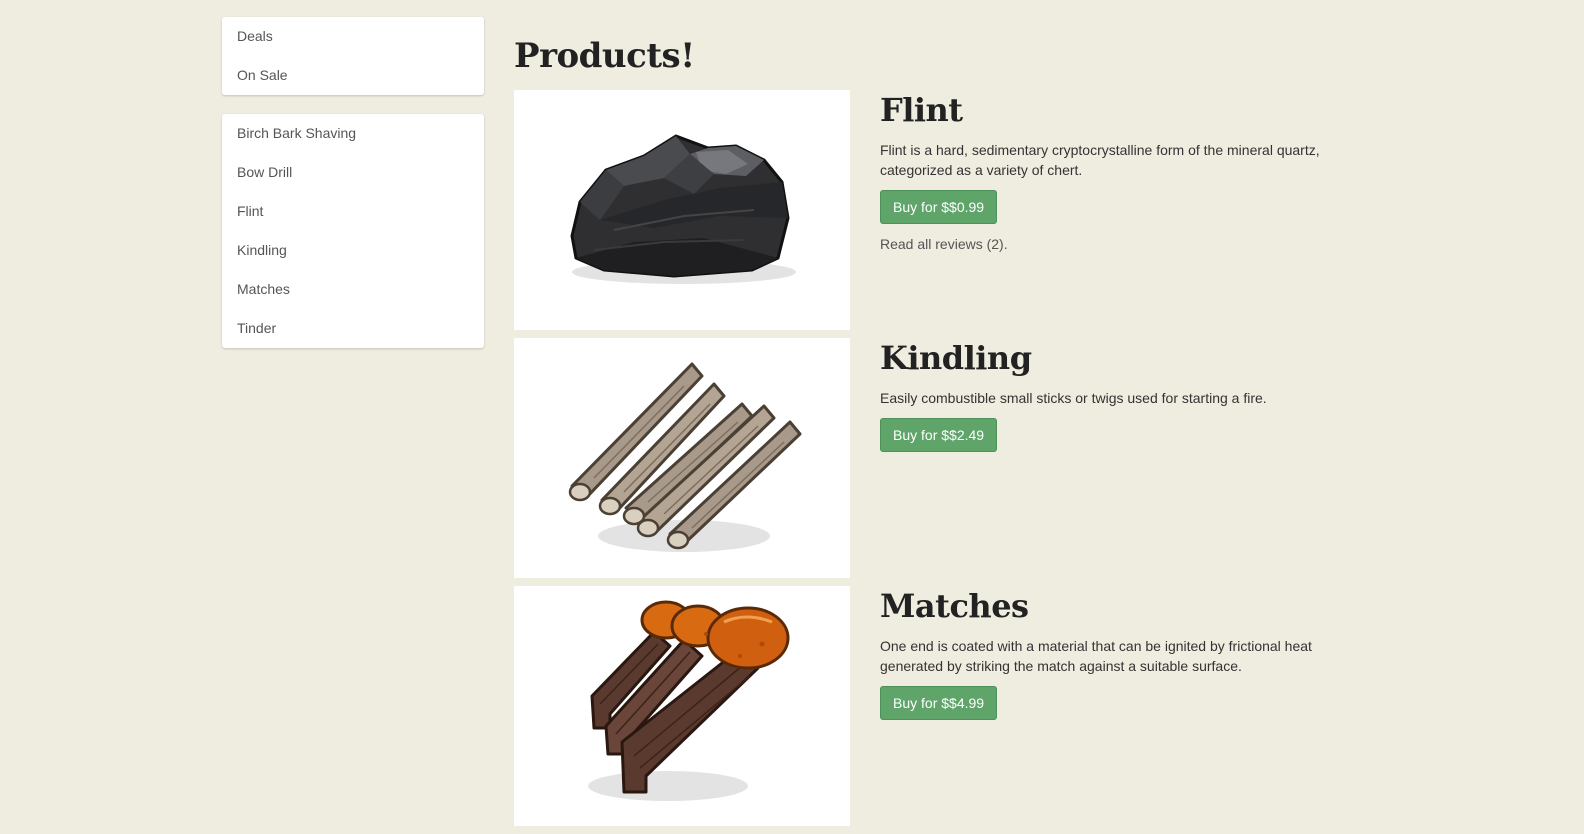 Image resolution: width=1584 pixels, height=834 pixels. I want to click on buy-kindling-button: Buy for $$2.49, so click(939, 435).